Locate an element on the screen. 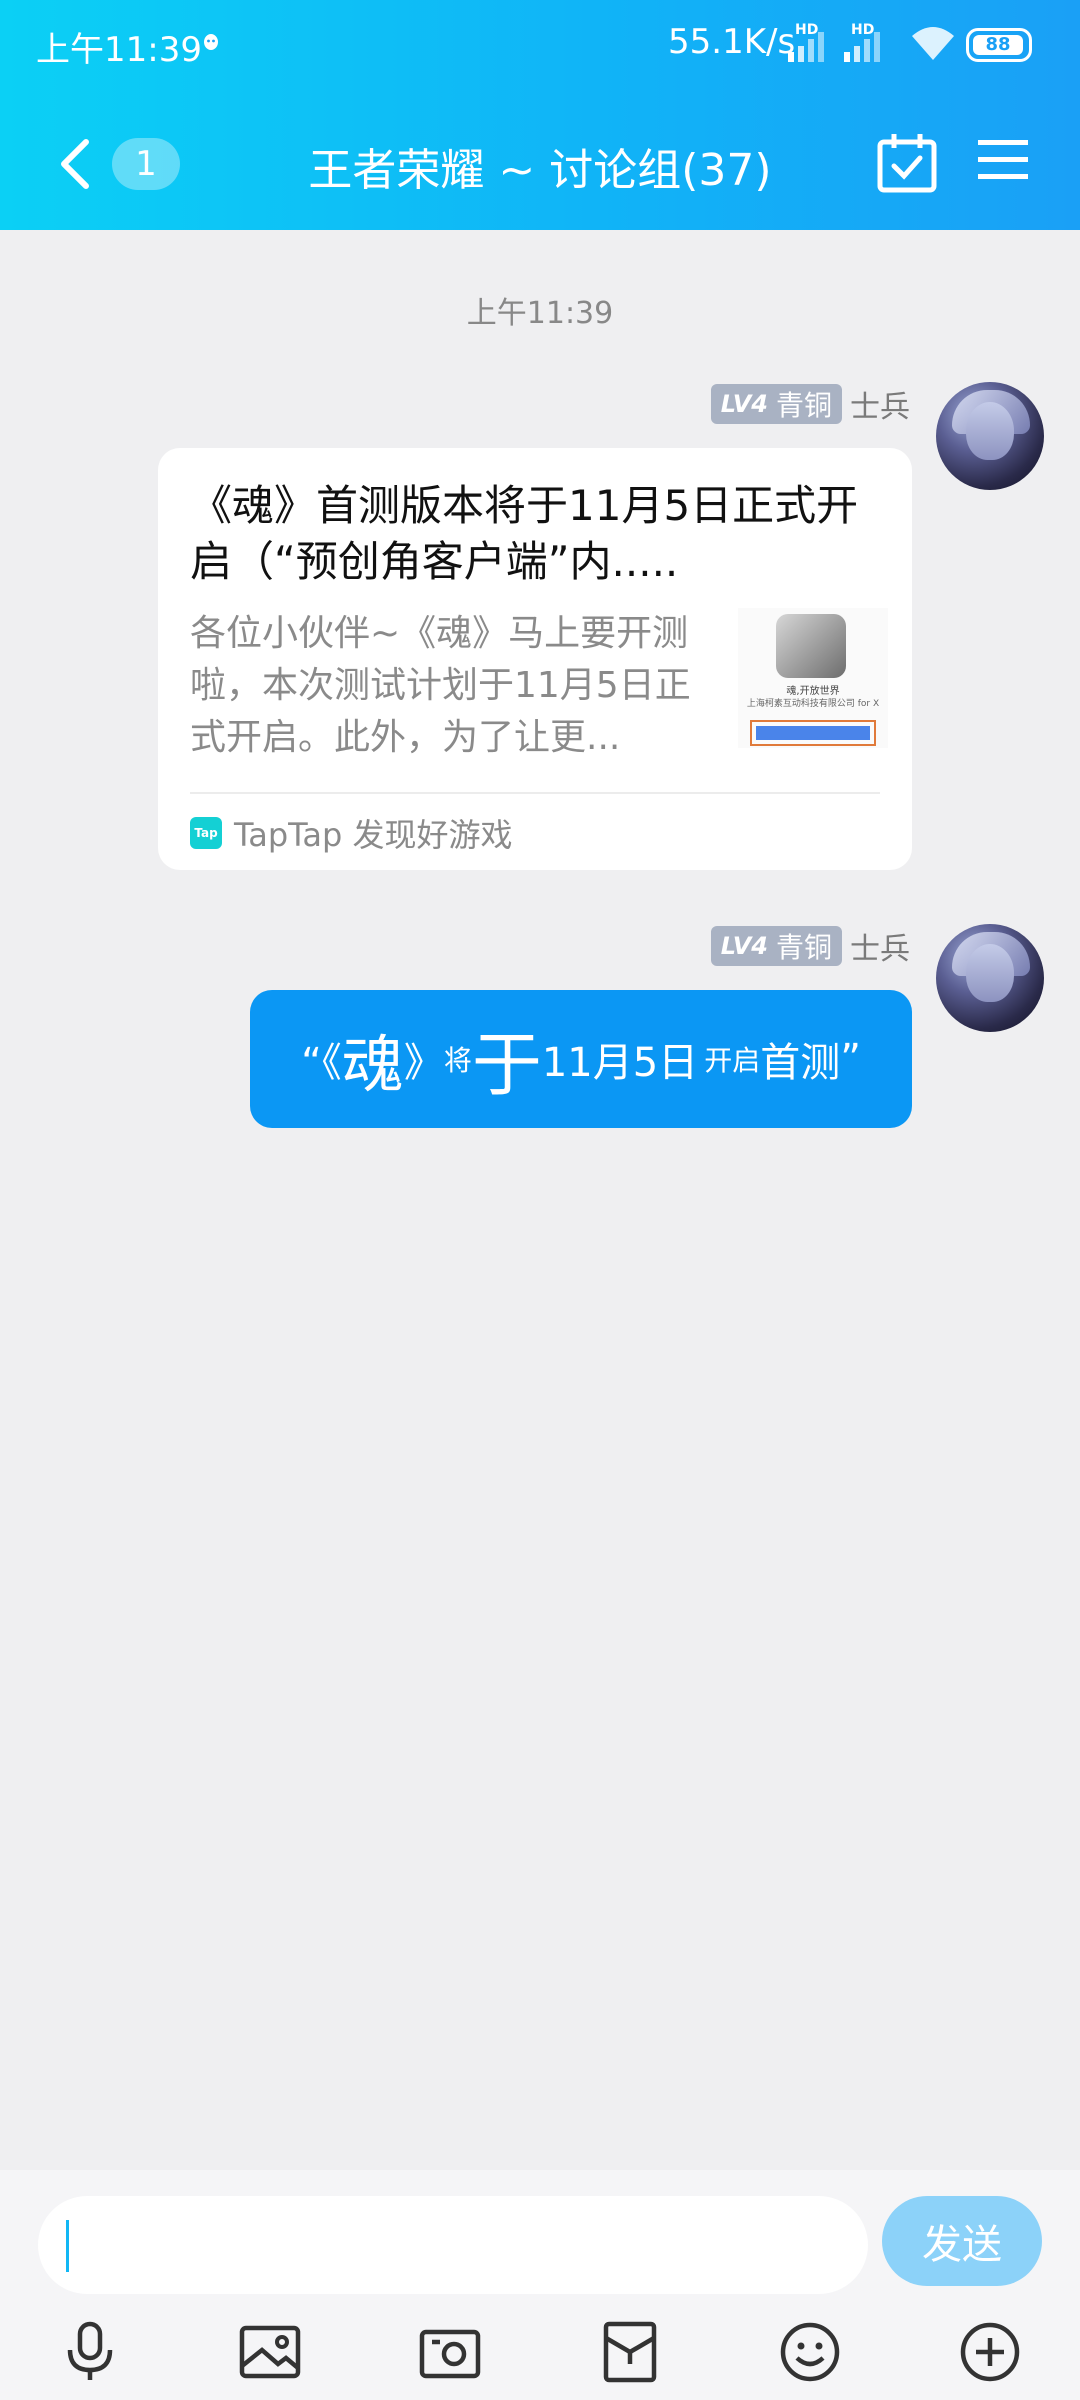  source-label: TapTap 发现好游戏 is located at coordinates (373, 835).